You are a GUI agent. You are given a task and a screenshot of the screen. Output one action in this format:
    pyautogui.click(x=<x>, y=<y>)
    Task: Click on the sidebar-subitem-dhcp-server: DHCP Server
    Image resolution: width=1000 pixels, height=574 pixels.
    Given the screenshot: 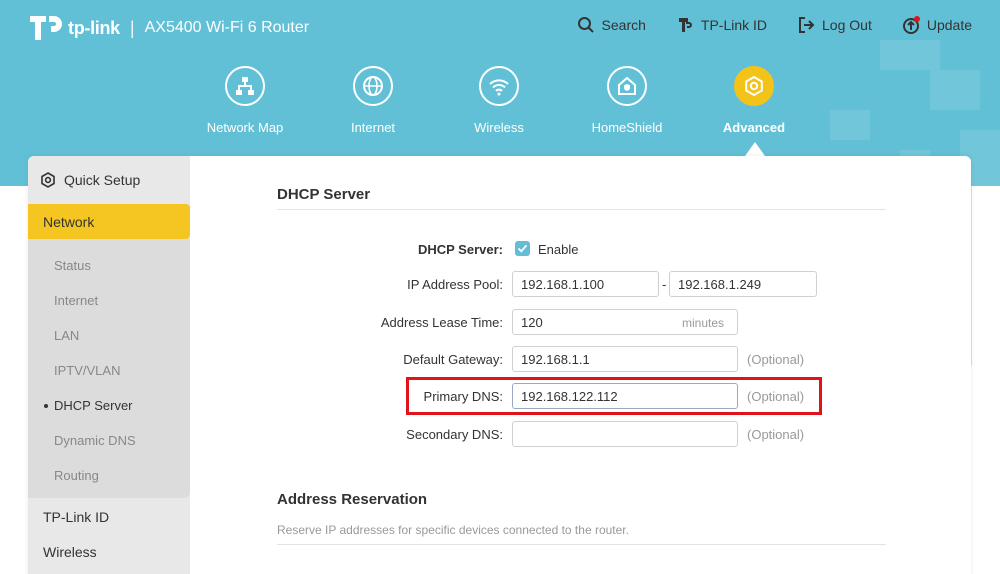 What is the action you would take?
    pyautogui.click(x=88, y=405)
    